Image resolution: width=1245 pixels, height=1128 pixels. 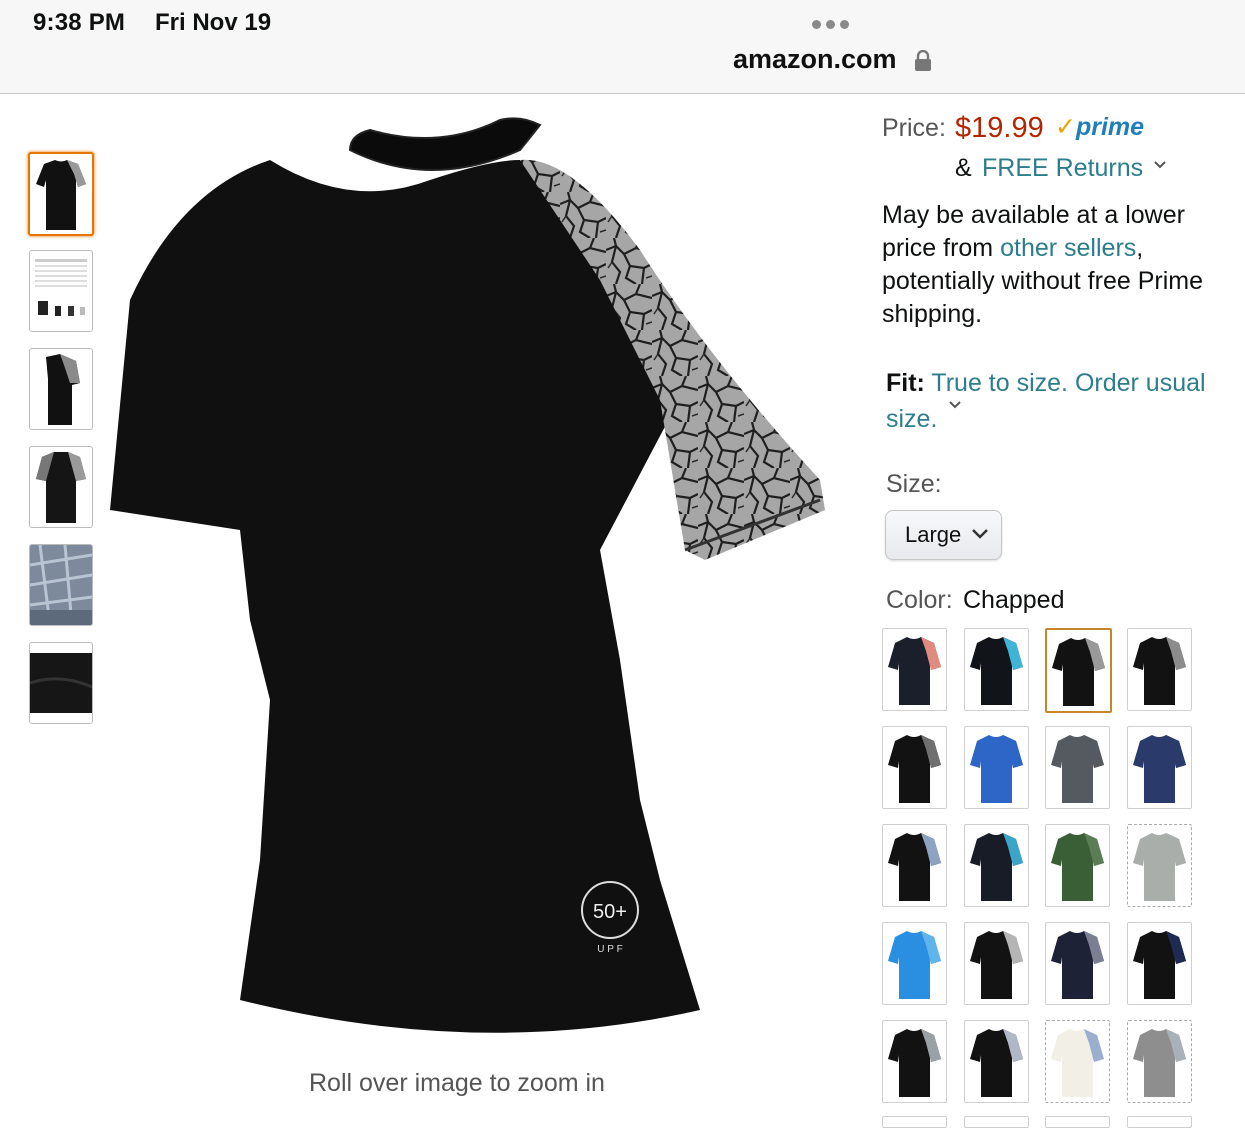 What do you see at coordinates (622, 47) in the screenshot?
I see `browser-status-bar: 9:38 PM Fri Nov 19 amazon.com` at bounding box center [622, 47].